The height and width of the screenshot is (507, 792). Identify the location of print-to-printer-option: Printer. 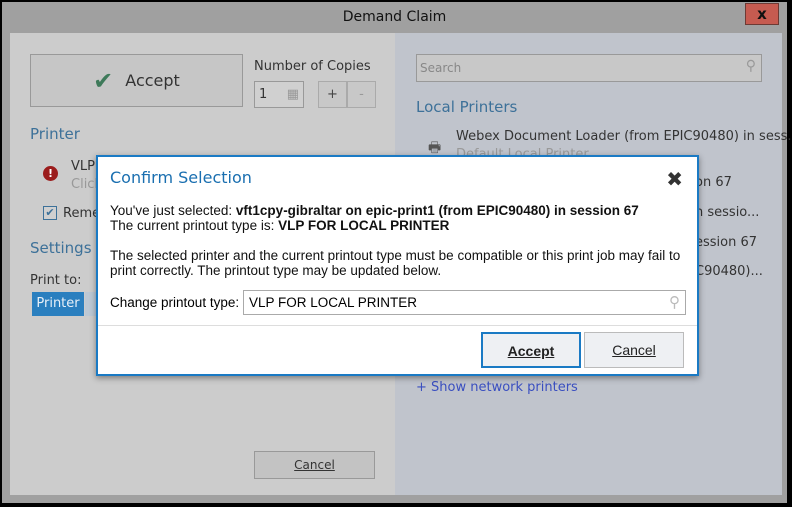
(58, 304).